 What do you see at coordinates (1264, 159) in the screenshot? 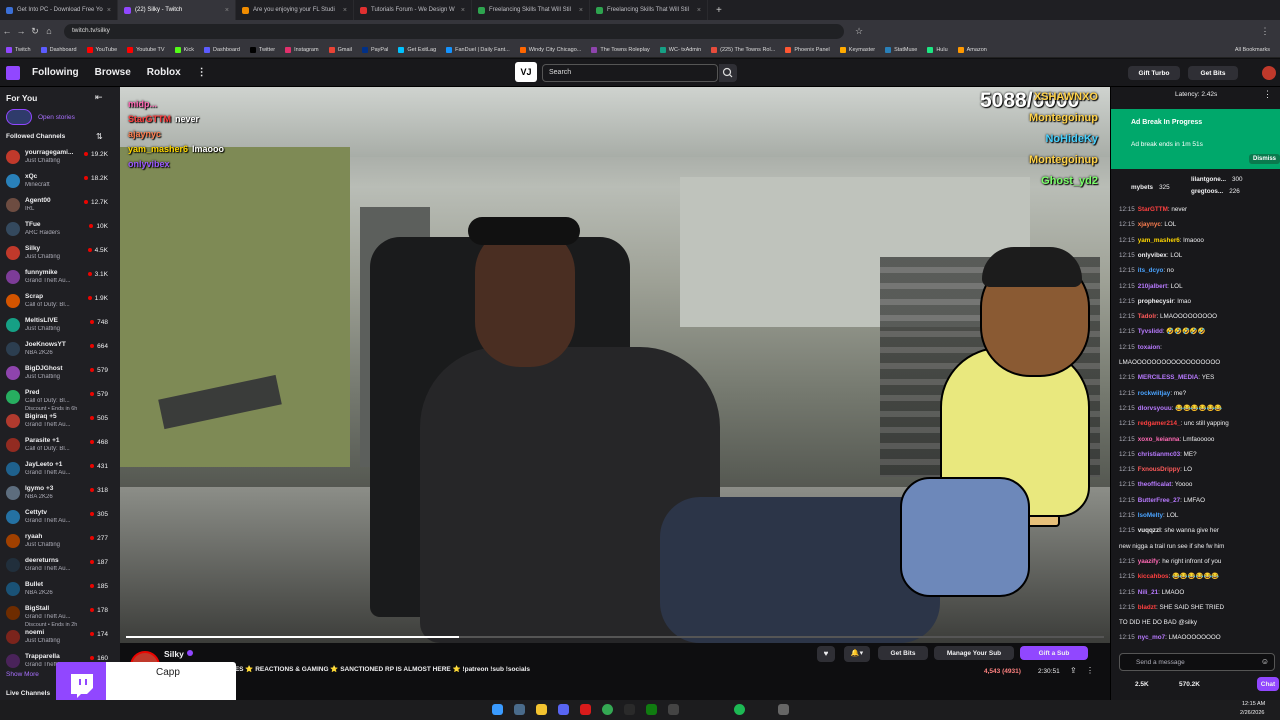
I see `dismiss-button: Dismiss` at bounding box center [1264, 159].